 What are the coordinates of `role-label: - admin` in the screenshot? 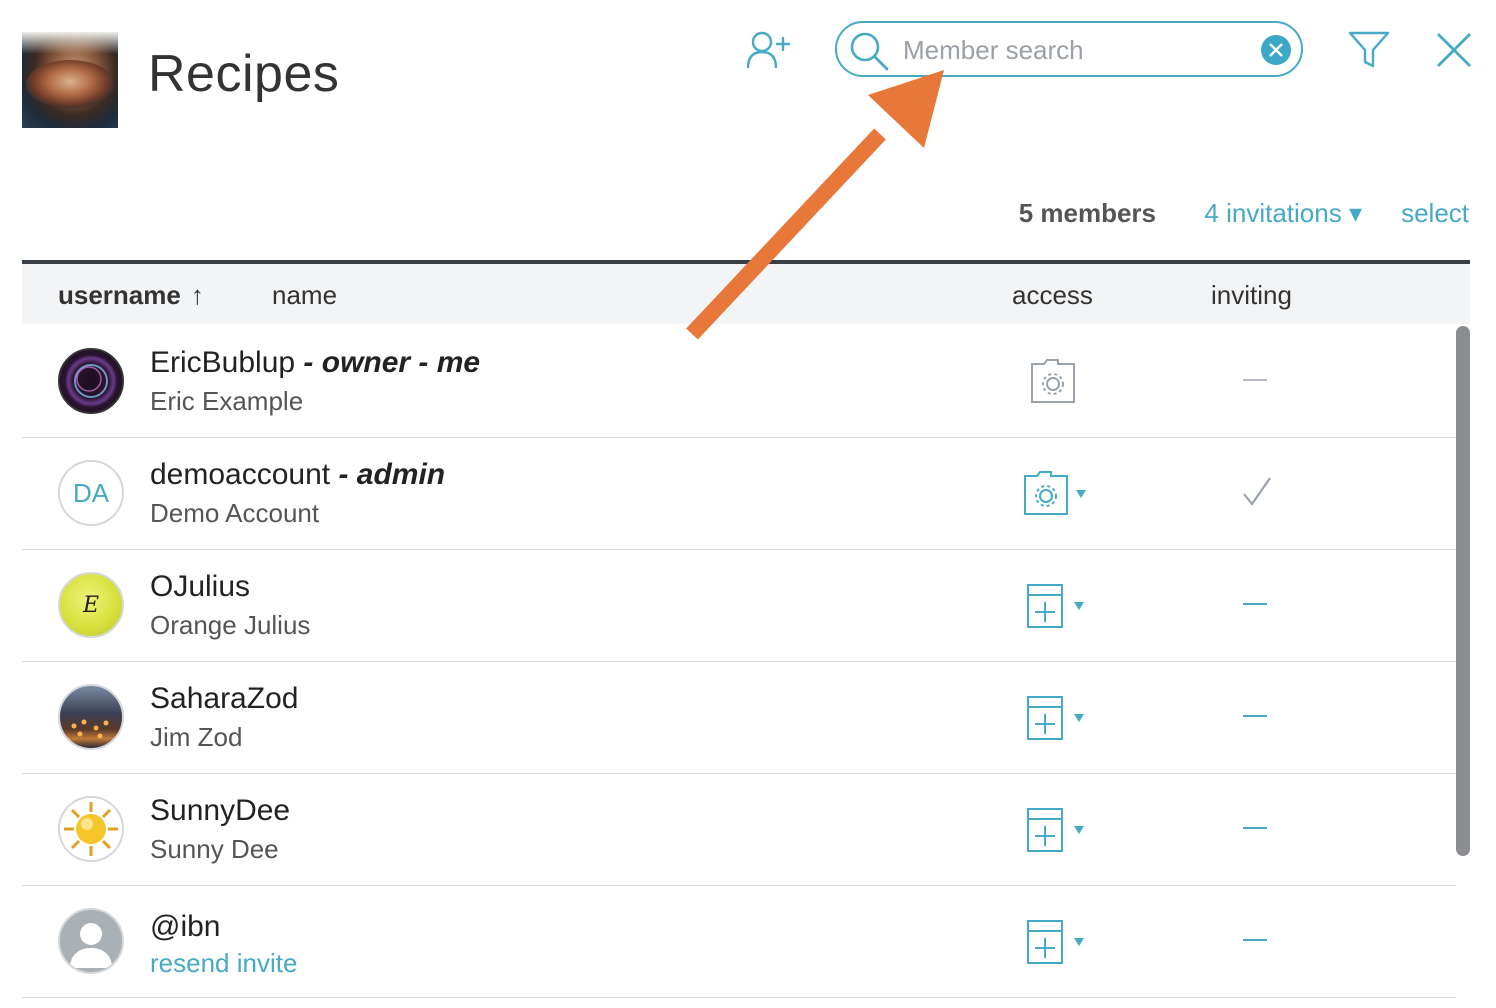 It's located at (388, 474).